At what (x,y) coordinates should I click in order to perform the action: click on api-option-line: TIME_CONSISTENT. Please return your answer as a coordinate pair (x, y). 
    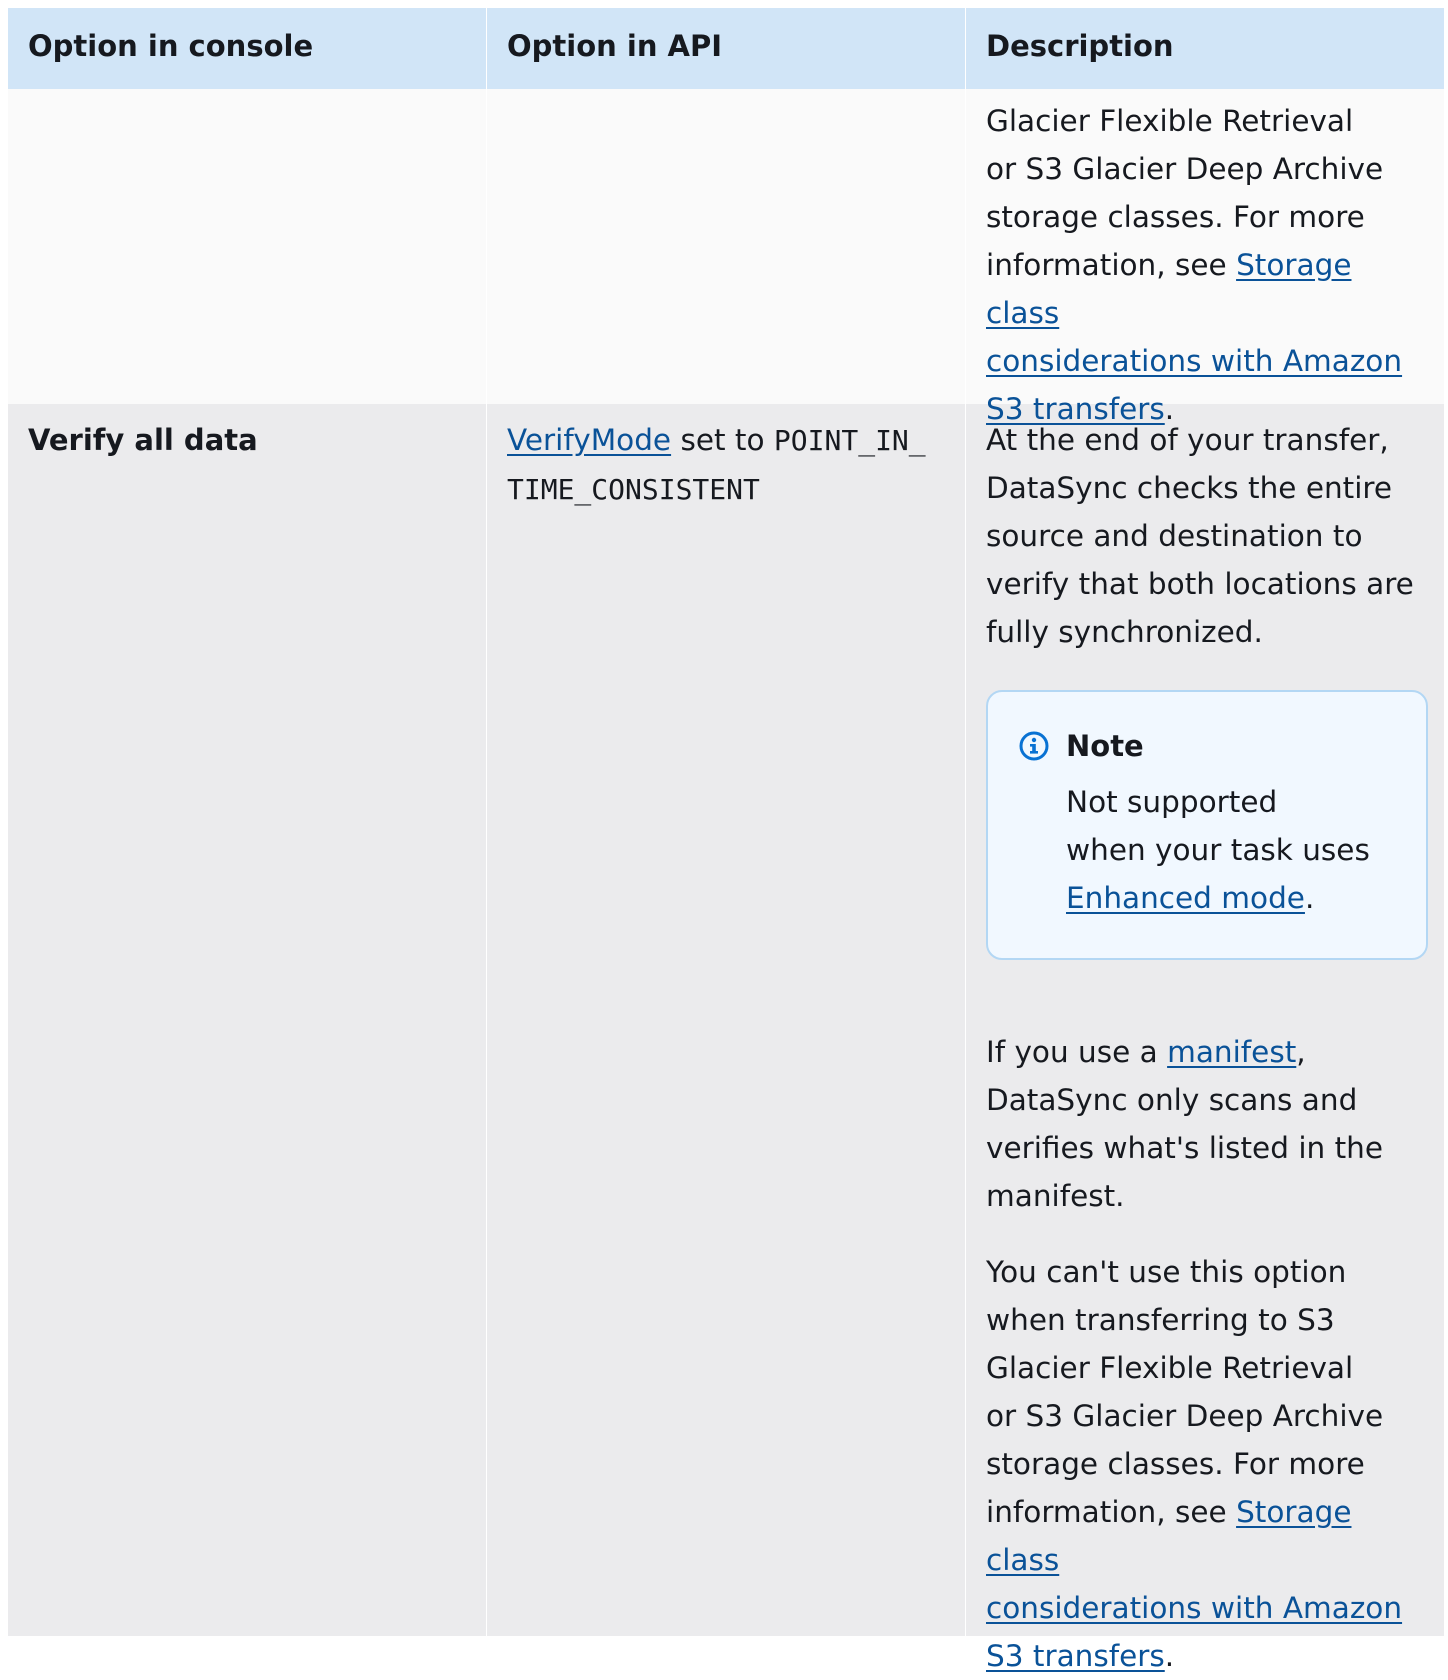
    Looking at the image, I should click on (726, 489).